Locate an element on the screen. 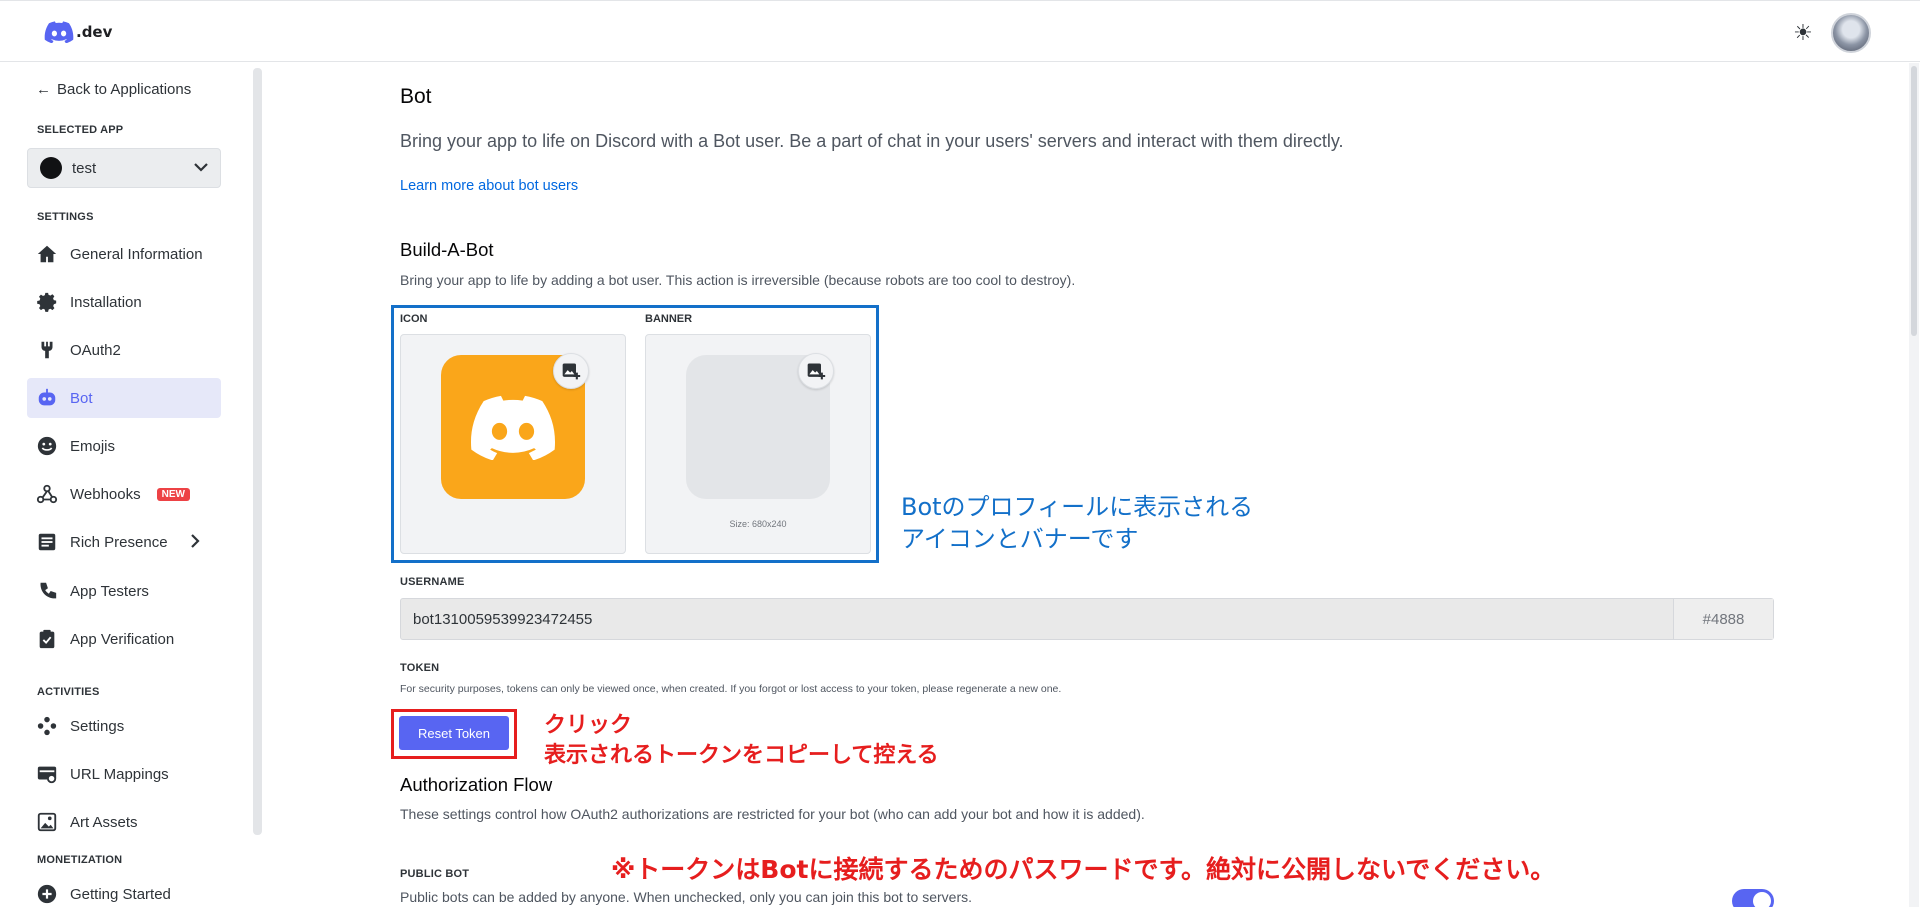  image-annotation-line1: Botのプロフィールに表示される is located at coordinates (1077, 507).